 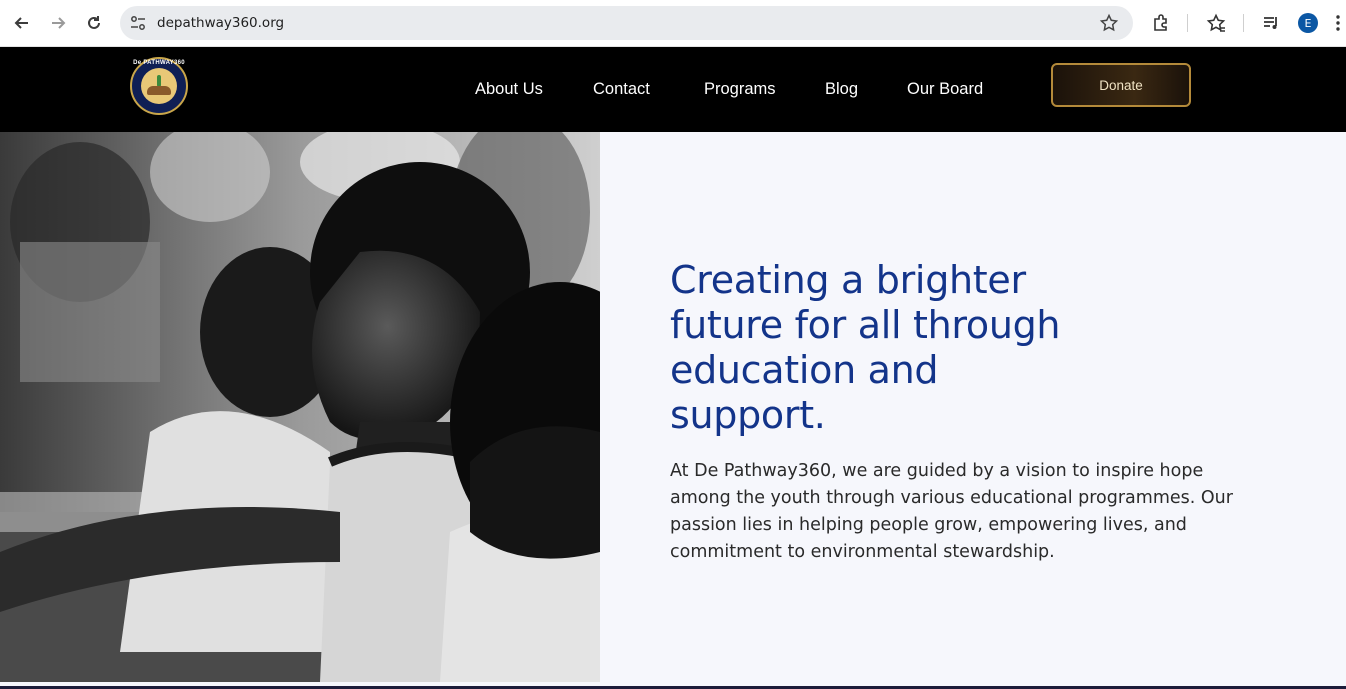 I want to click on nav-about-us: About Us, so click(x=509, y=89).